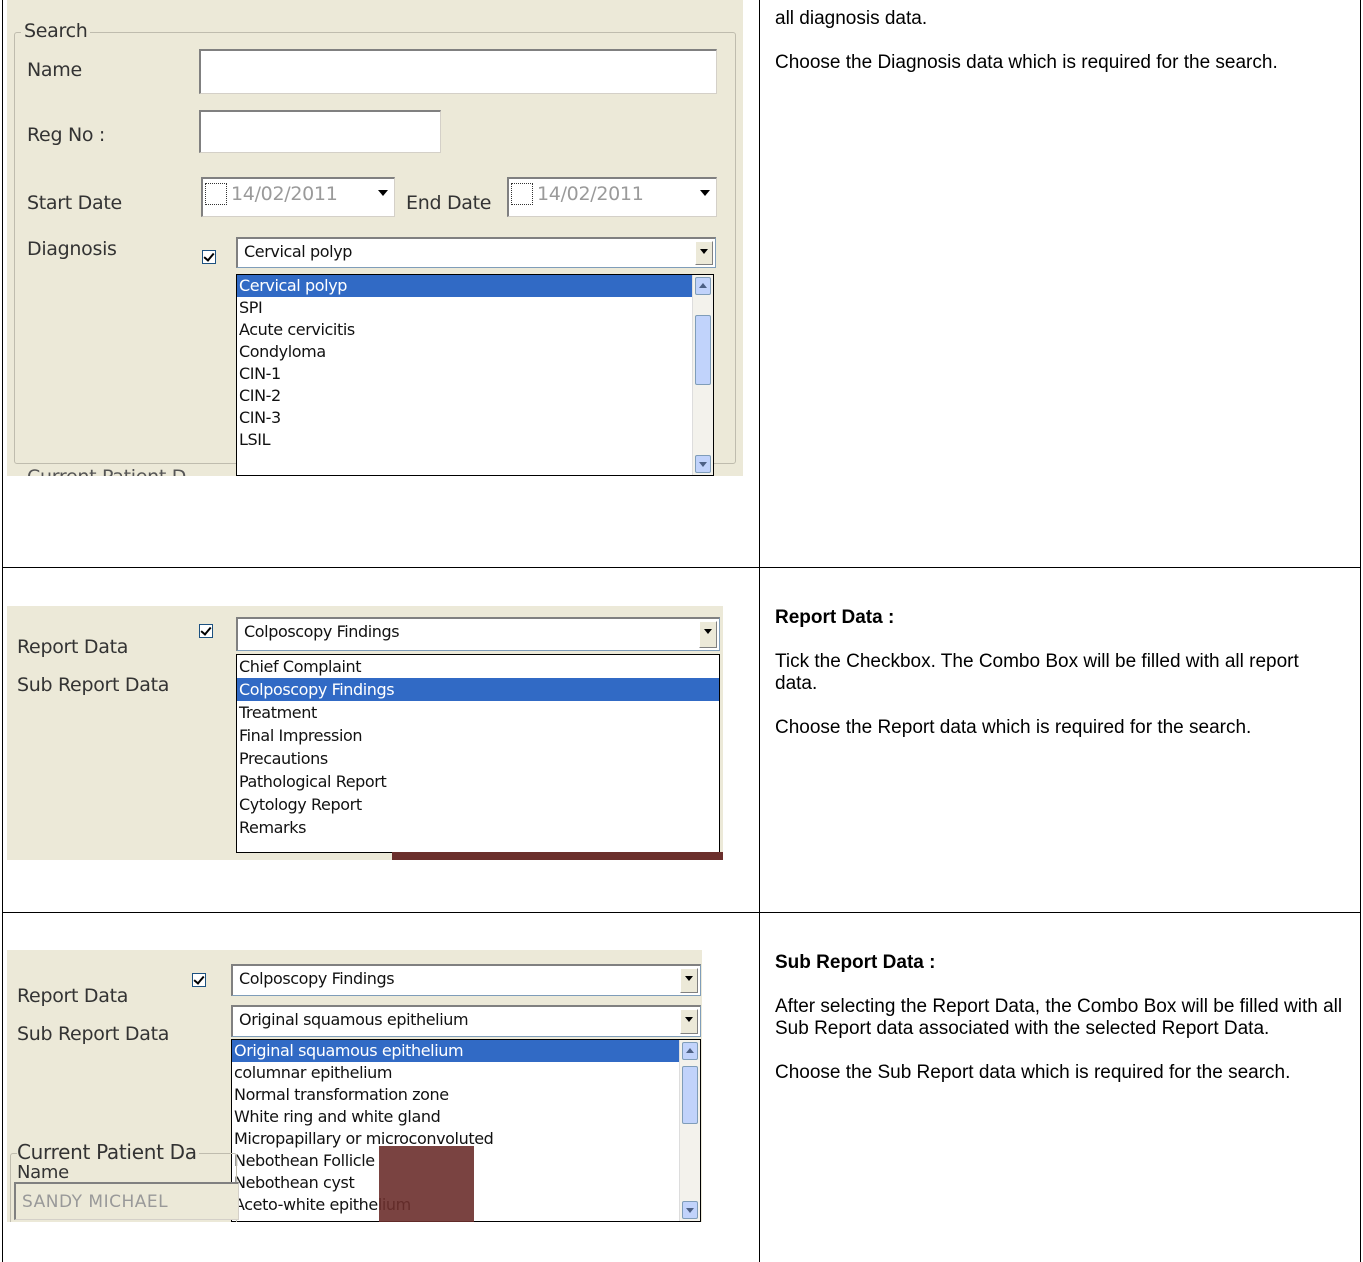  I want to click on diagnosis-combo-value: Cervical polyp, so click(298, 251).